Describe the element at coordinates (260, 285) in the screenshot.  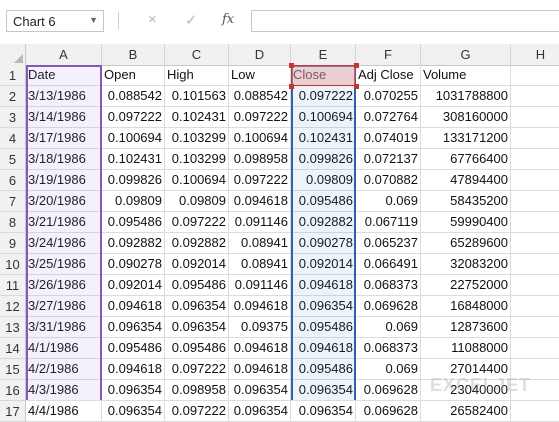
I see `cell-d11: 0.091146` at that location.